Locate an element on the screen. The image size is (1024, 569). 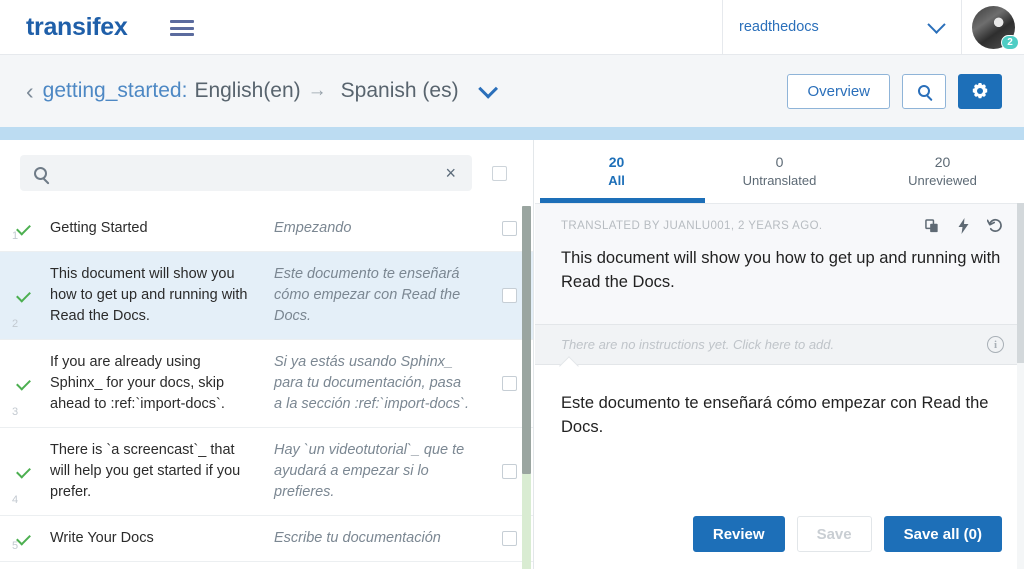
info-icon: i is located at coordinates (995, 344).